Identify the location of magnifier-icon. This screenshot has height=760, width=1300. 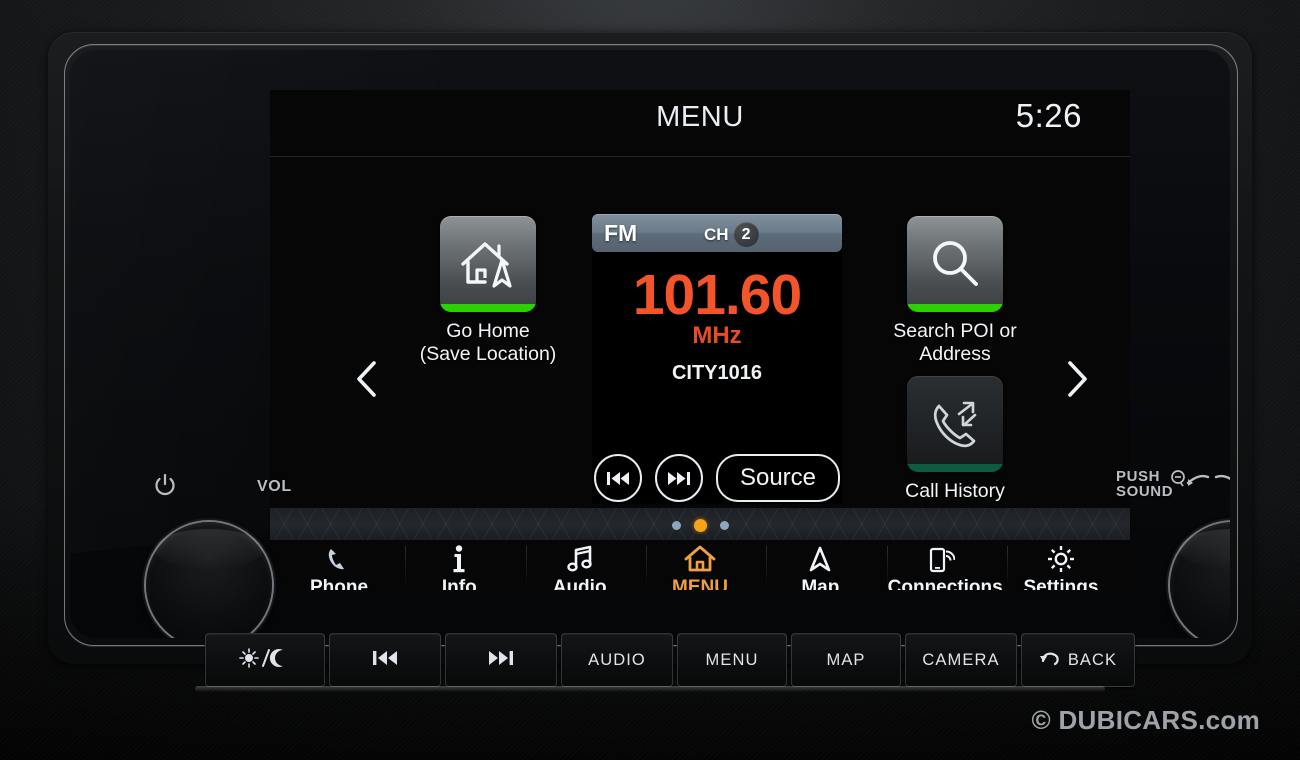
(955, 264).